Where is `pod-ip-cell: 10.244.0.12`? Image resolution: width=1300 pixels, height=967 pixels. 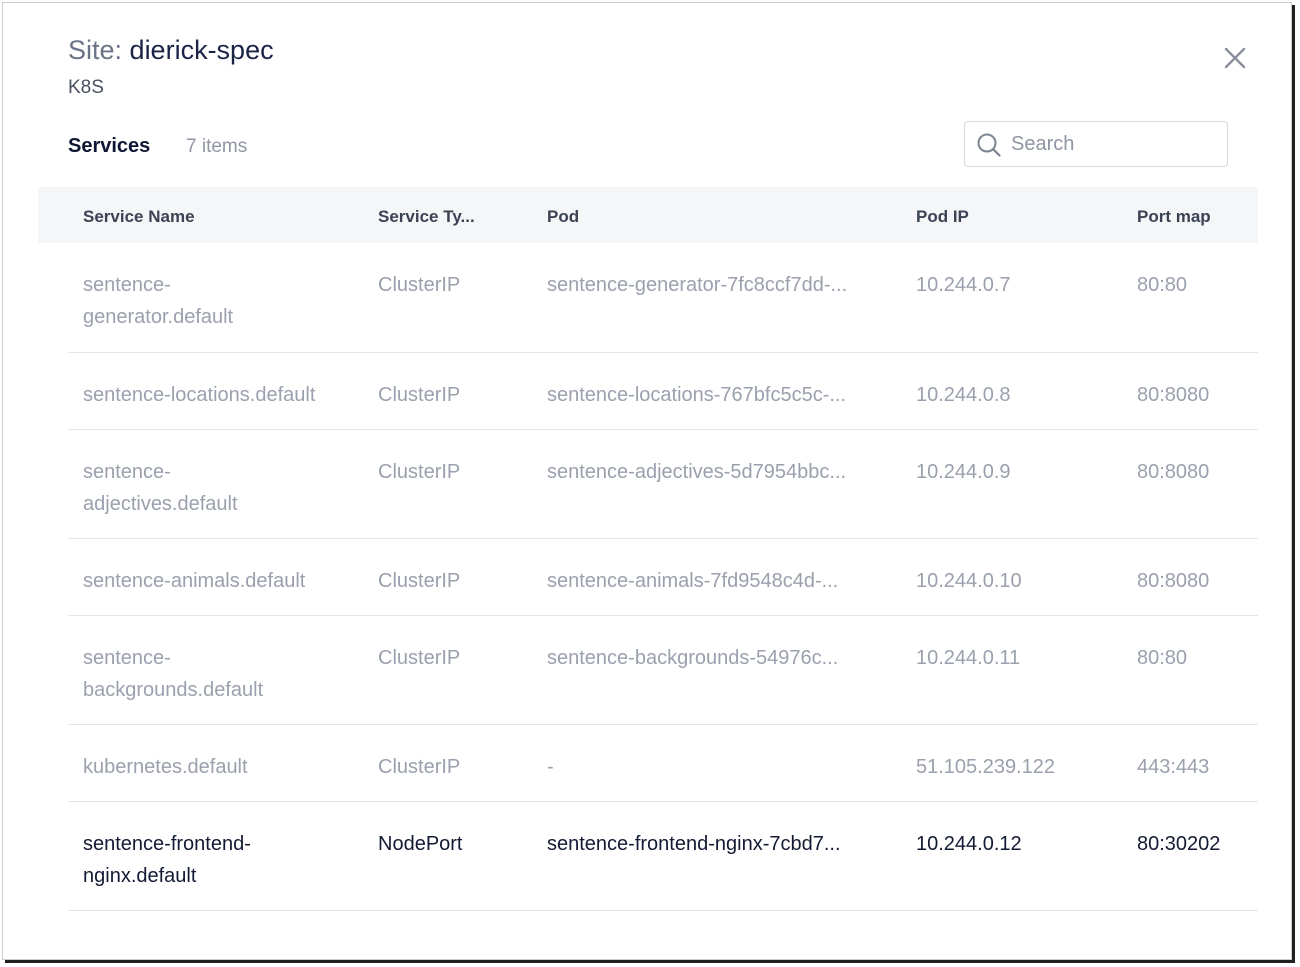
pod-ip-cell: 10.244.0.12 is located at coordinates (969, 844).